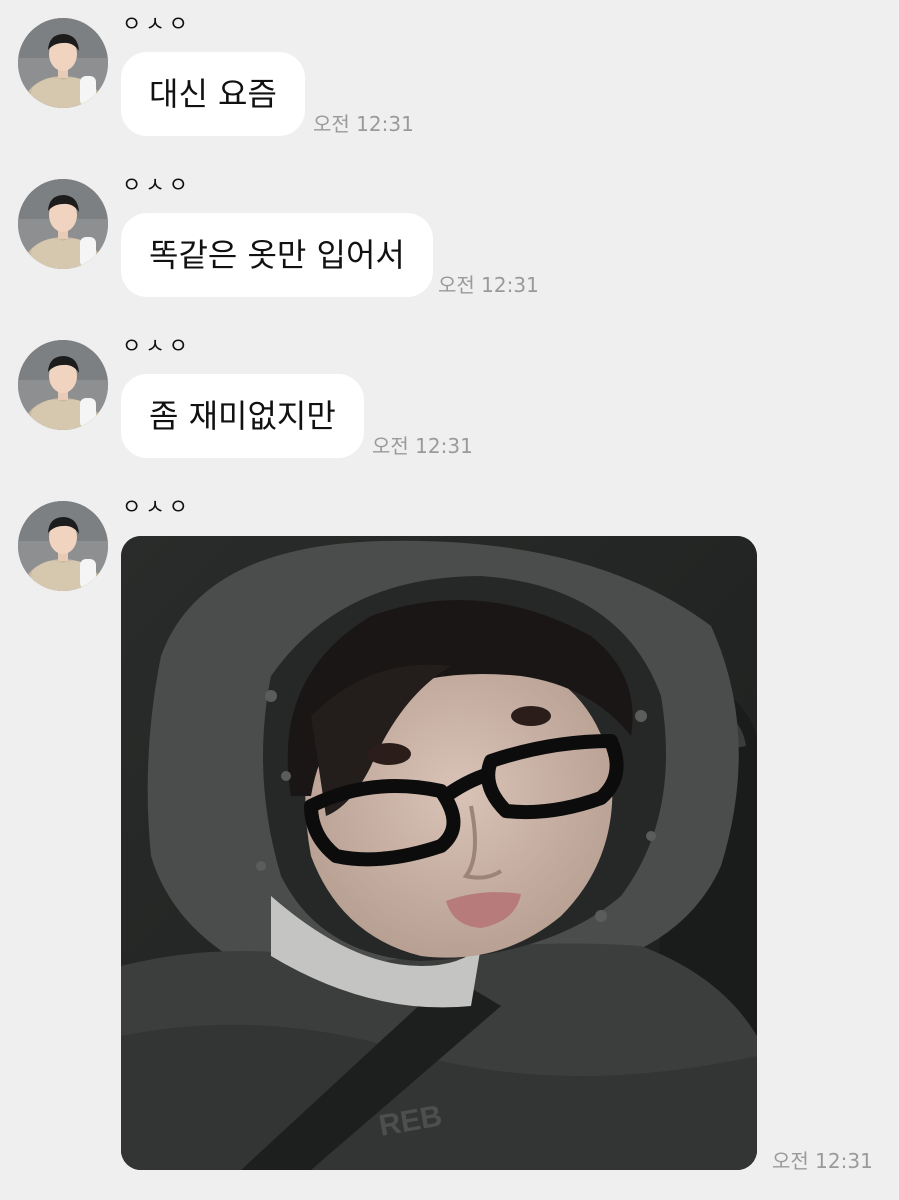 This screenshot has height=1200, width=899. Describe the element at coordinates (242, 416) in the screenshot. I see `message-bubble: 좀 재미없지만` at that location.